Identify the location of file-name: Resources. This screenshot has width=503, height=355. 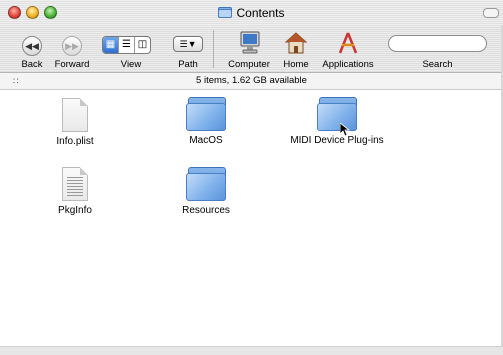
(206, 210).